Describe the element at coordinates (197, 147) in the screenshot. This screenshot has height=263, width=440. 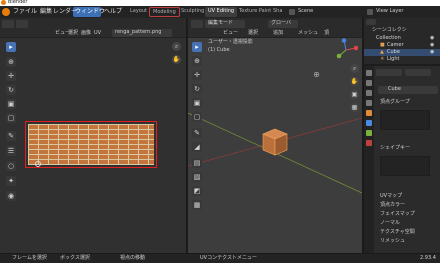
I see `vp-measure-tool: ◢` at that location.